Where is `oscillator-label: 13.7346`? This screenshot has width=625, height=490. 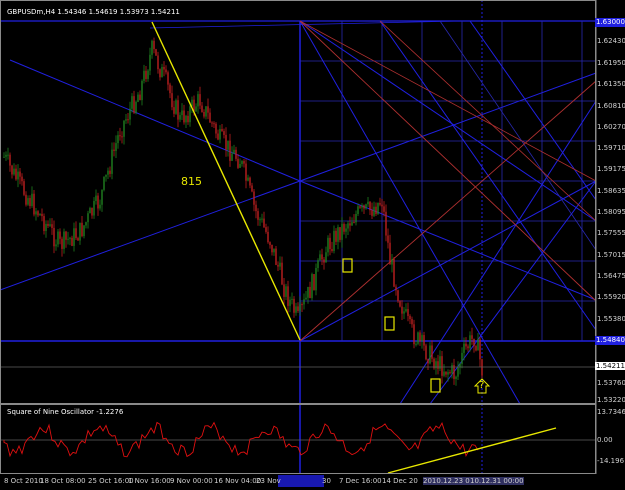
oscillator-label: 13.7346 is located at coordinates (611, 412).